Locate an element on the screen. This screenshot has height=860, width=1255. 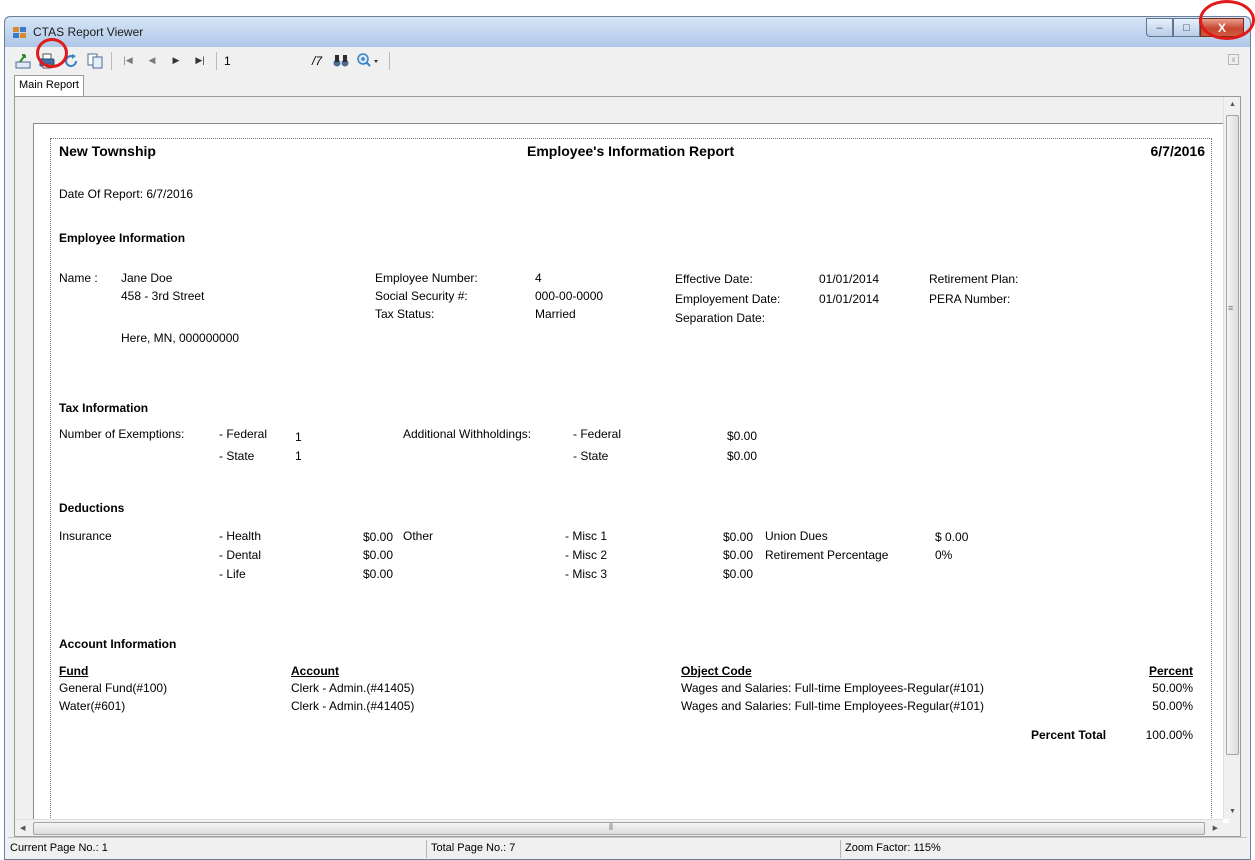
print-button-highlight is located at coordinates (52, 53).